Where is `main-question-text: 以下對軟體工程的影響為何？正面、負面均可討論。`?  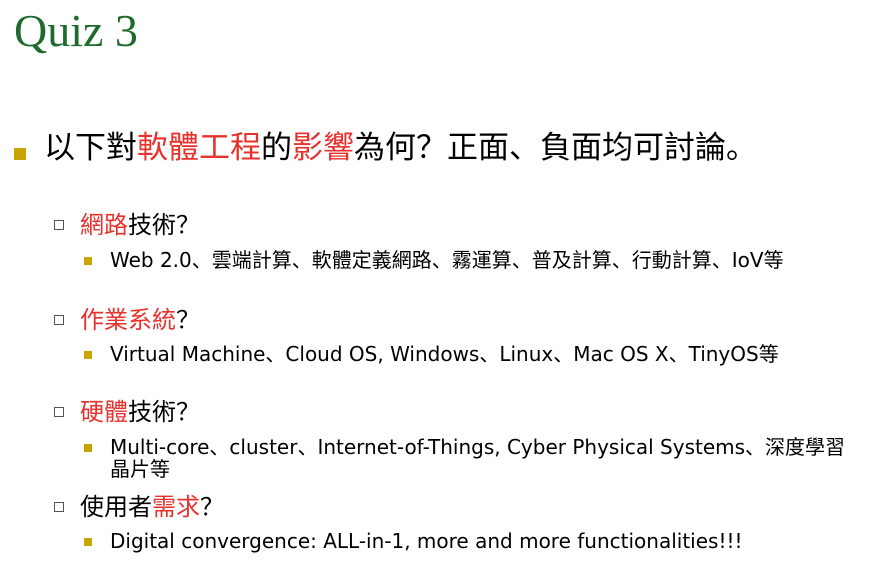 main-question-text: 以下對軟體工程的影響為何？正面、負面均可討論。 is located at coordinates (434, 148).